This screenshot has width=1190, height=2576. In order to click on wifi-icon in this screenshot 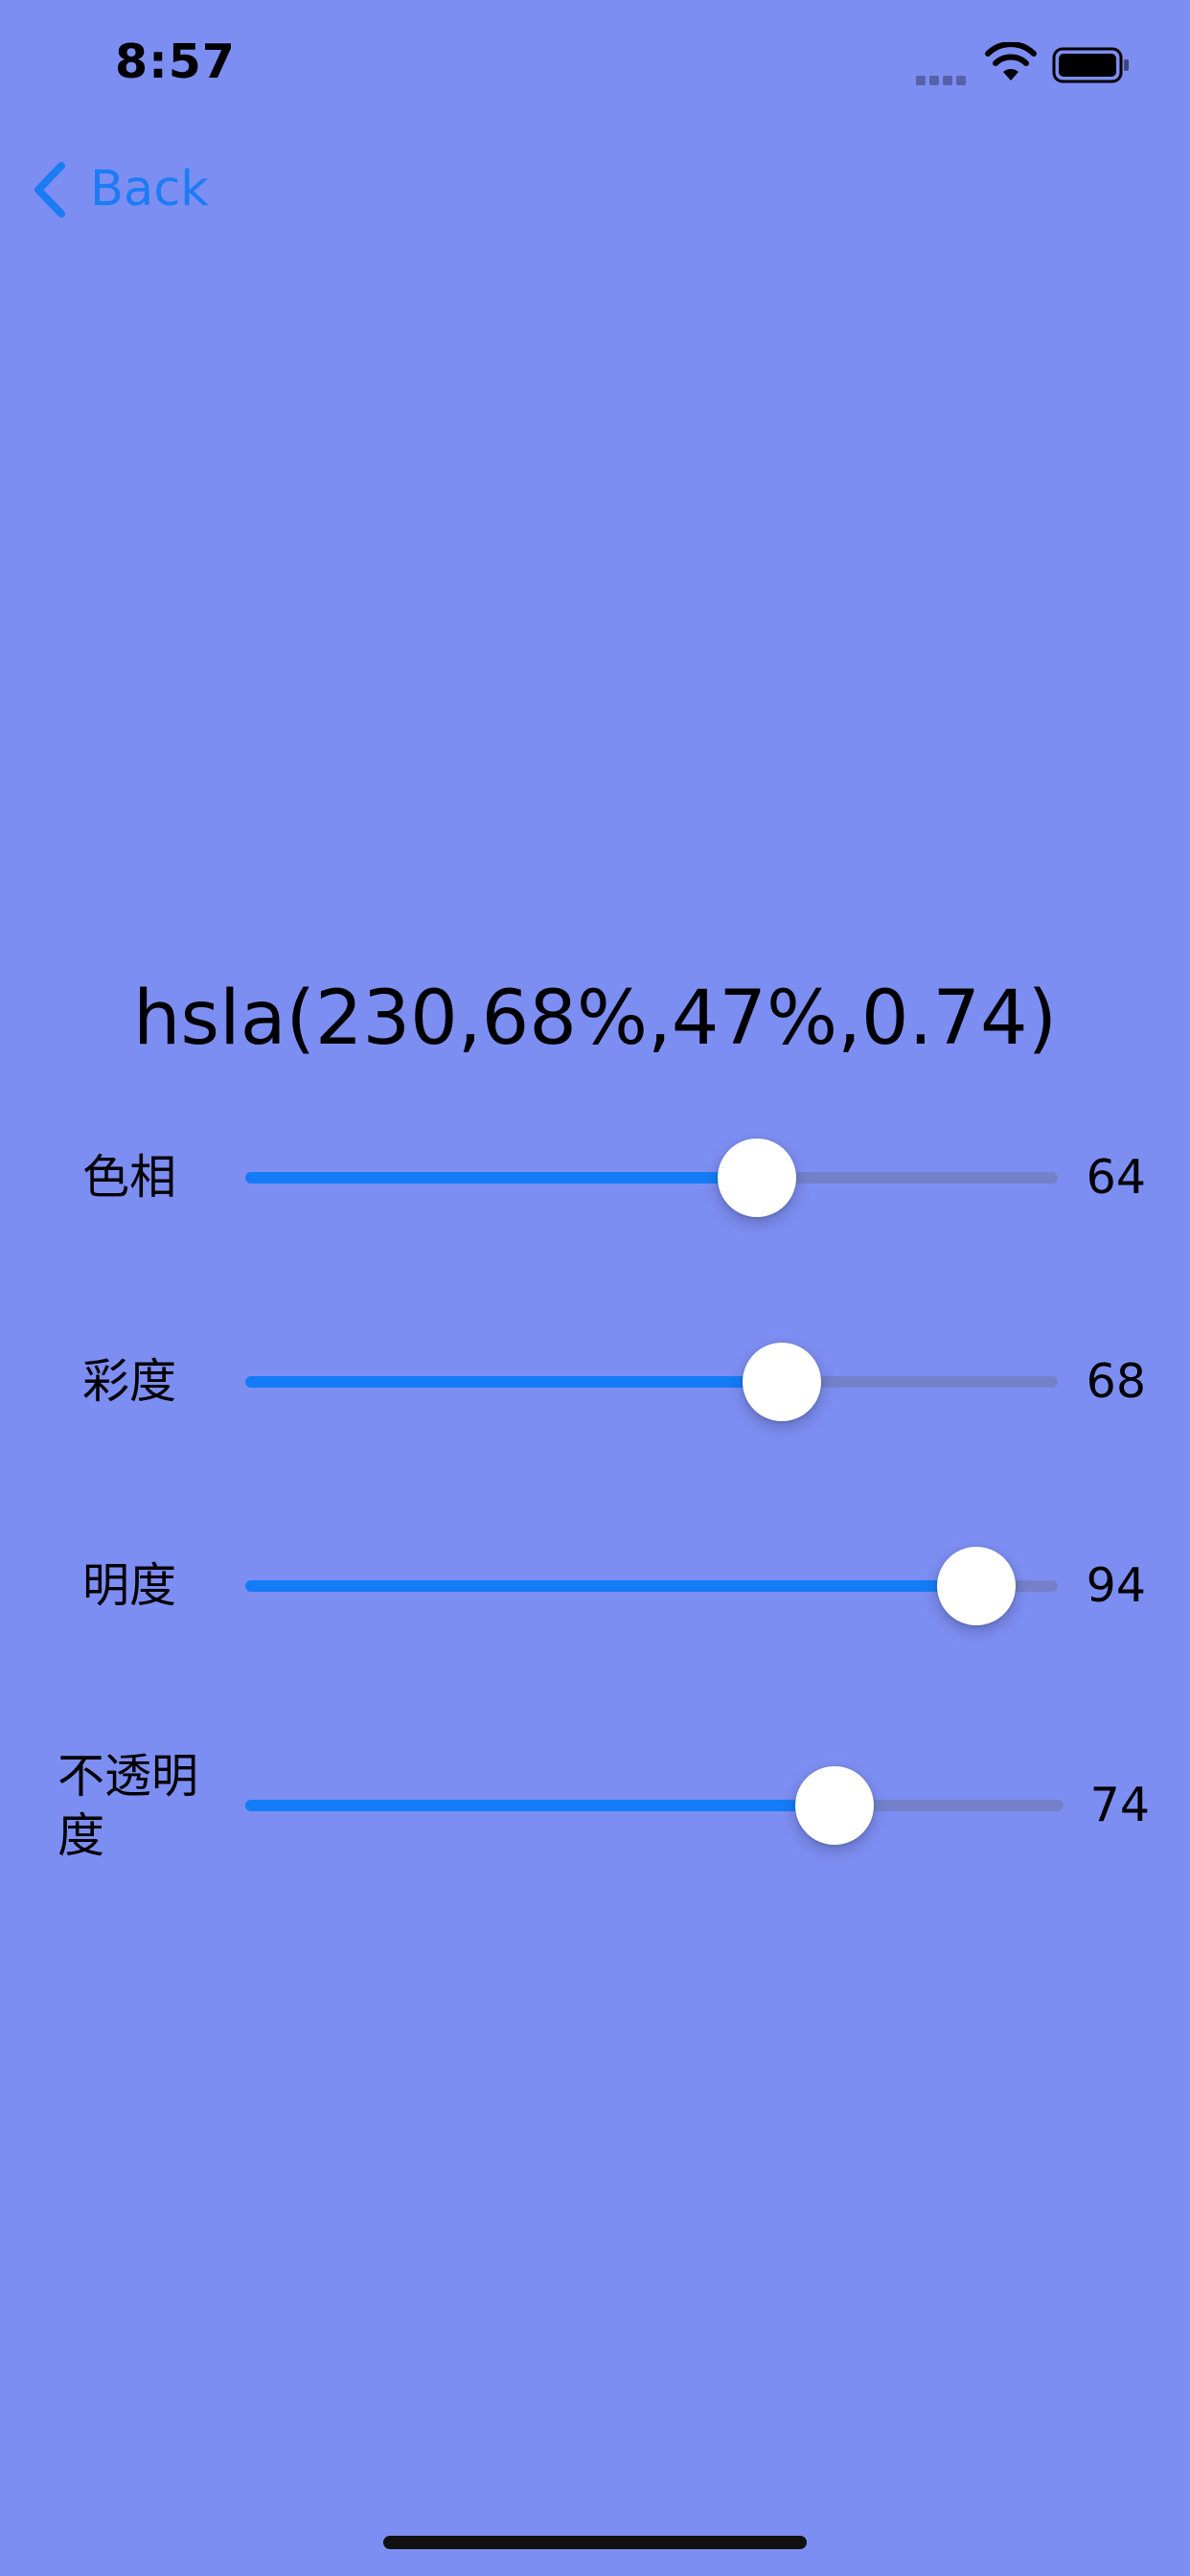, I will do `click(1011, 61)`.